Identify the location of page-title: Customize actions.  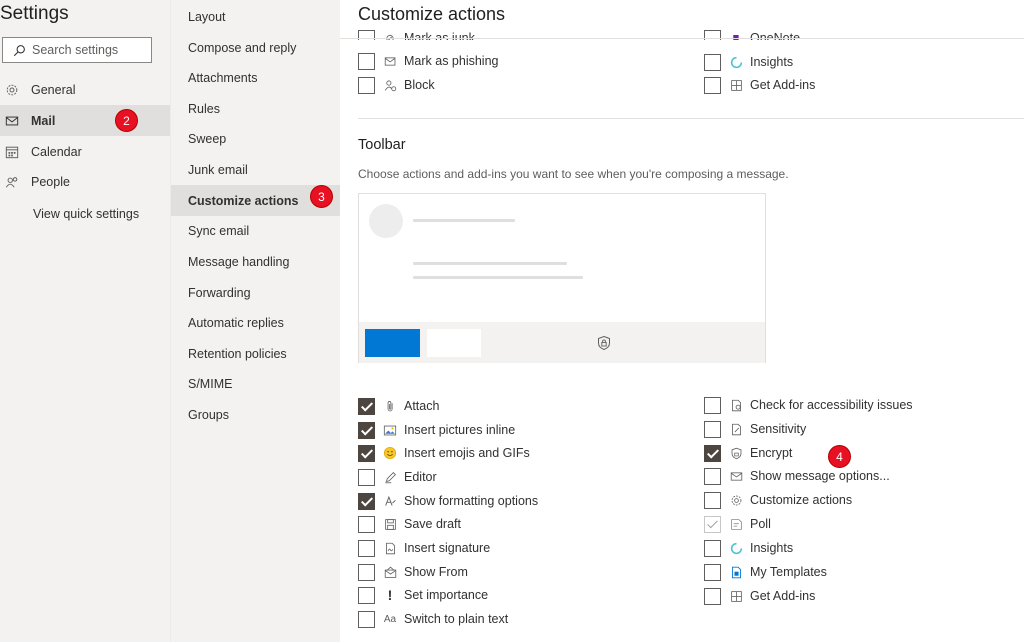
(432, 14).